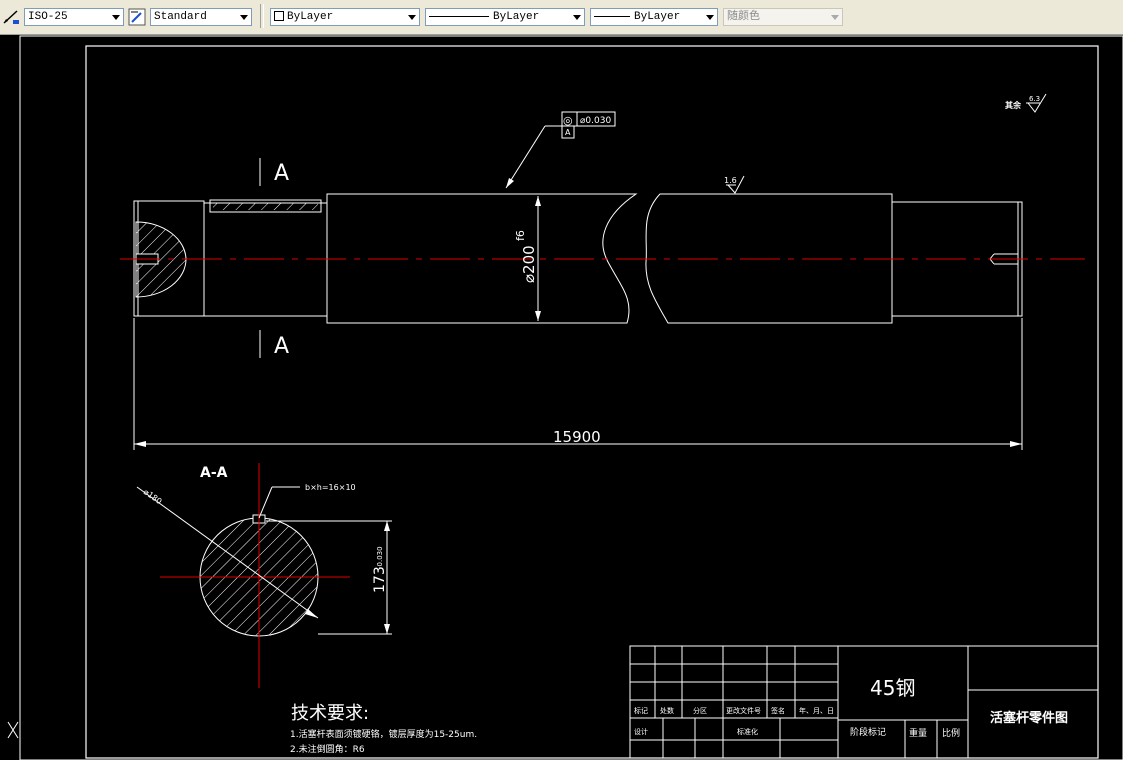 The image size is (1123, 760). Describe the element at coordinates (577, 437) in the screenshot. I see `overall-length: 15900` at that location.